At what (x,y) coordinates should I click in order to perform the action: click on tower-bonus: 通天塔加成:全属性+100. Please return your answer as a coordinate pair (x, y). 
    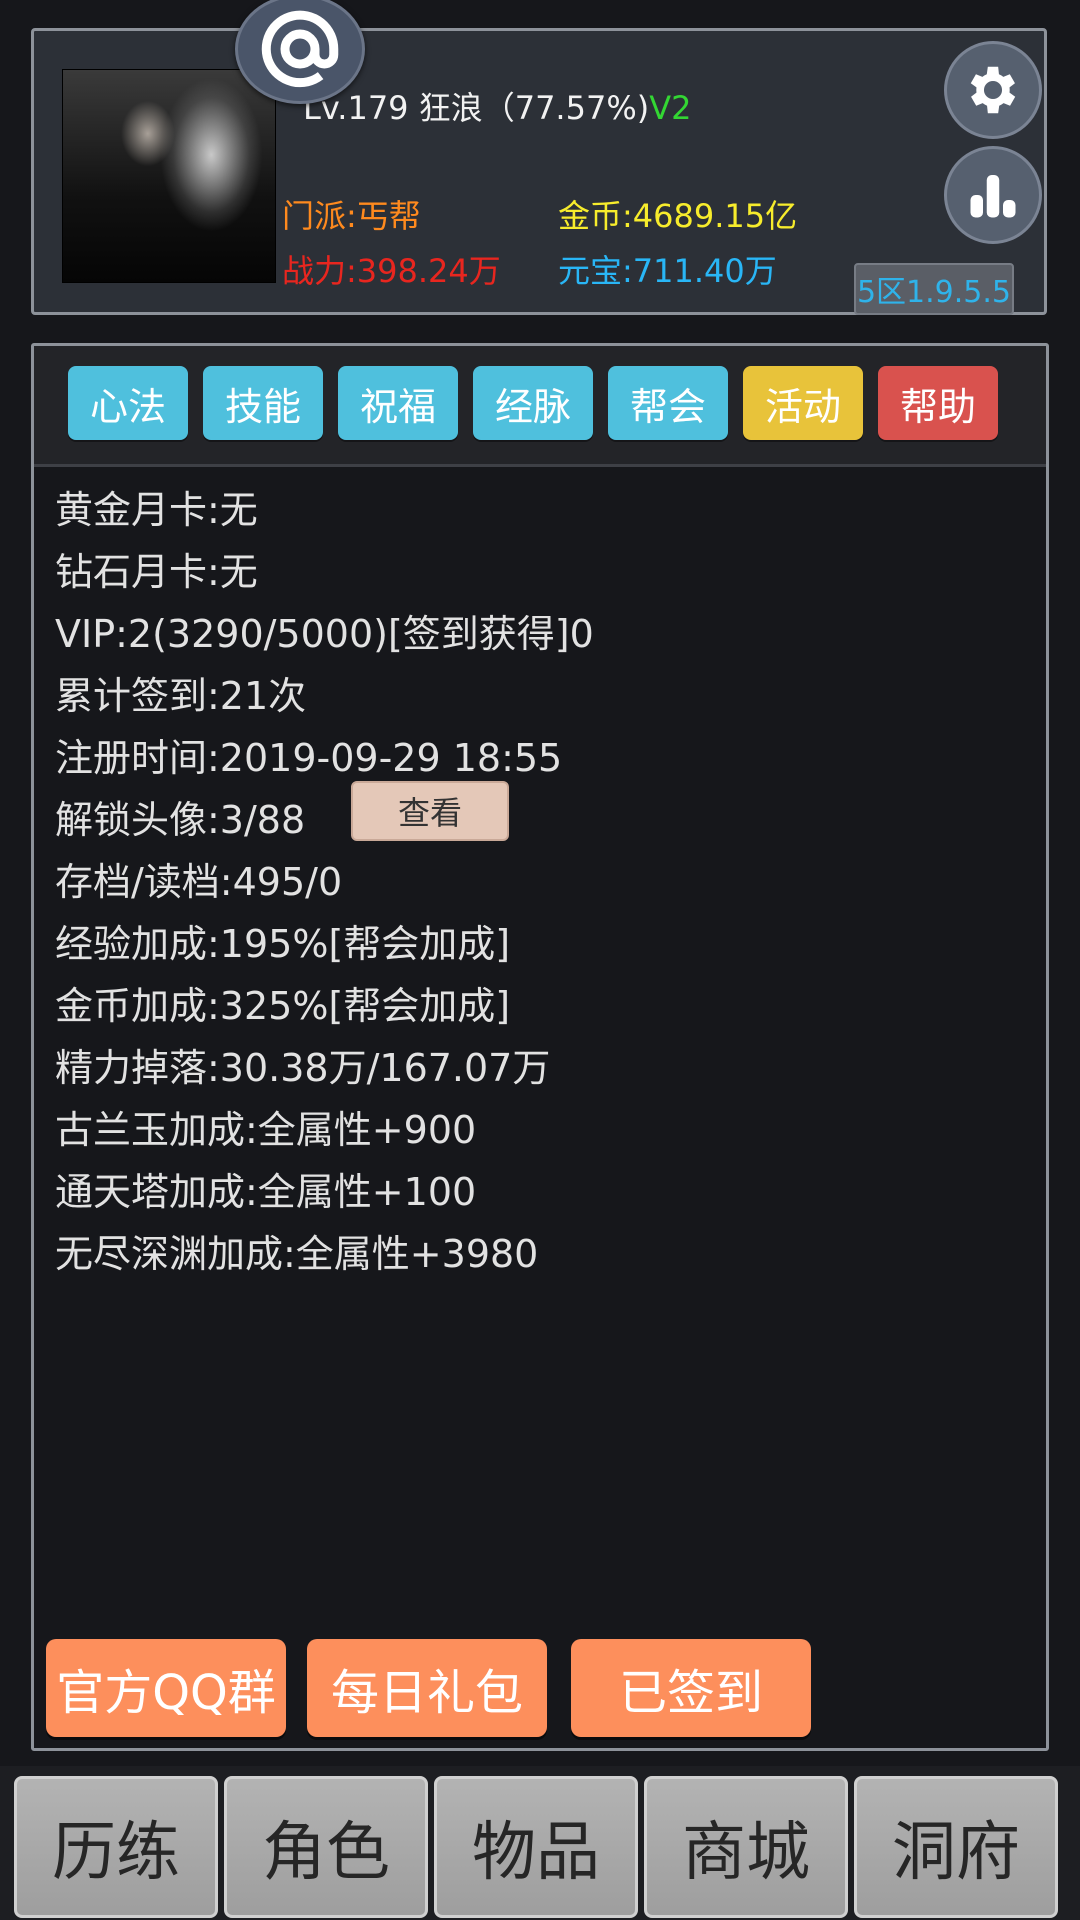
    Looking at the image, I should click on (266, 1192).